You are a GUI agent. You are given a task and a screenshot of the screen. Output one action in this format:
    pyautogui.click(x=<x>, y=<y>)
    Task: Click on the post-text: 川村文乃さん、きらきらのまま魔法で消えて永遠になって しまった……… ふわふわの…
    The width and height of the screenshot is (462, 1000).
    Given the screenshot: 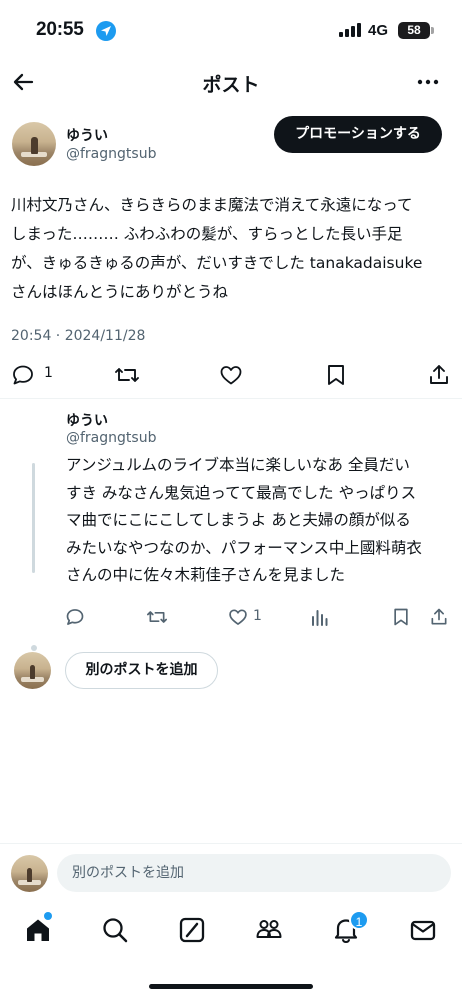 What is the action you would take?
    pyautogui.click(x=217, y=248)
    